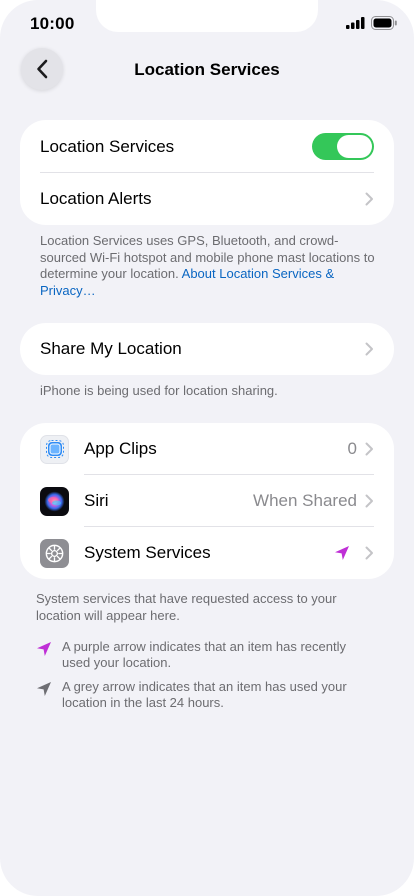  Describe the element at coordinates (96, 500) in the screenshot. I see `app-label: Siri` at that location.